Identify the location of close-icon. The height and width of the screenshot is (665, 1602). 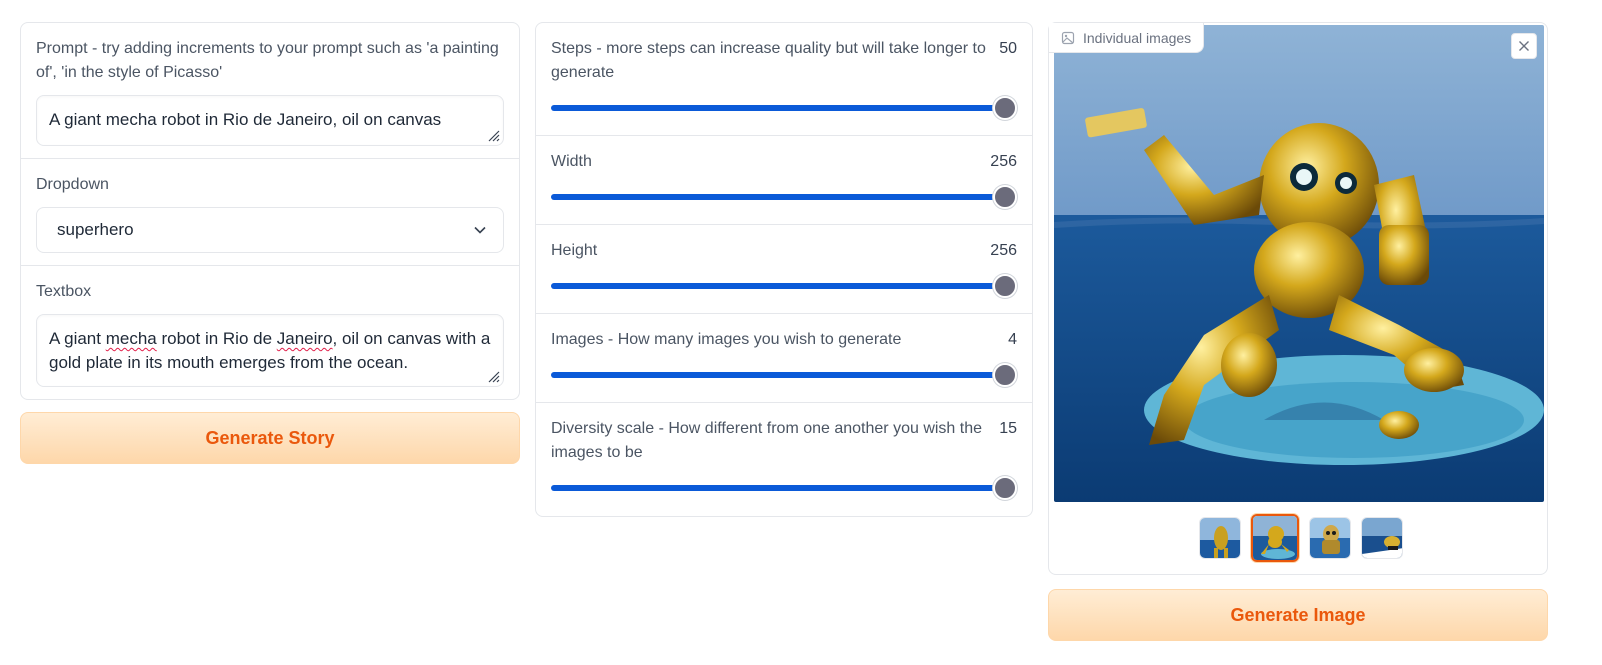
(1524, 46).